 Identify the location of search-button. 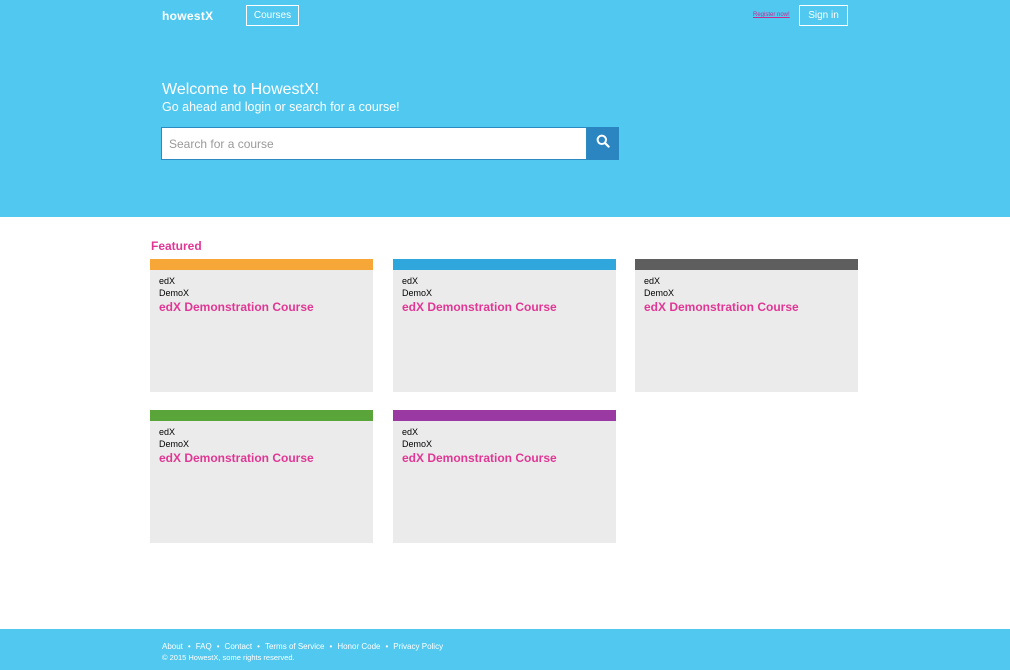
(603, 143).